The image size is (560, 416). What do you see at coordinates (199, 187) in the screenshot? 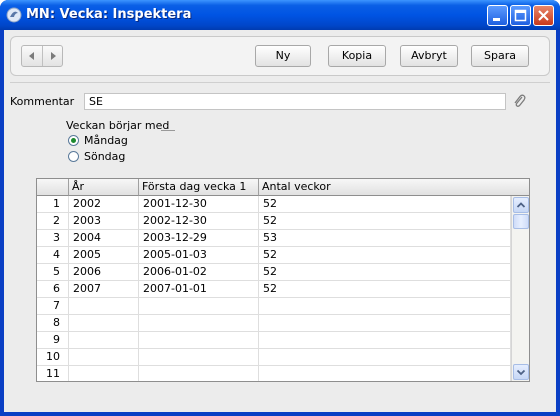
I see `first-day-column-header: Första dag vecka 1` at bounding box center [199, 187].